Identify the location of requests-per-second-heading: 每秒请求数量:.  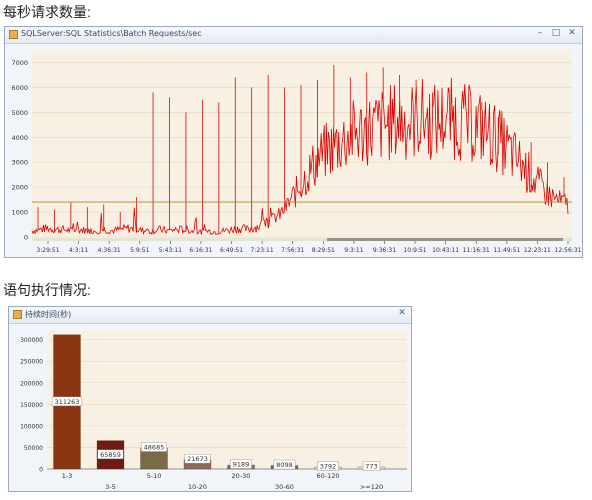
(47, 12).